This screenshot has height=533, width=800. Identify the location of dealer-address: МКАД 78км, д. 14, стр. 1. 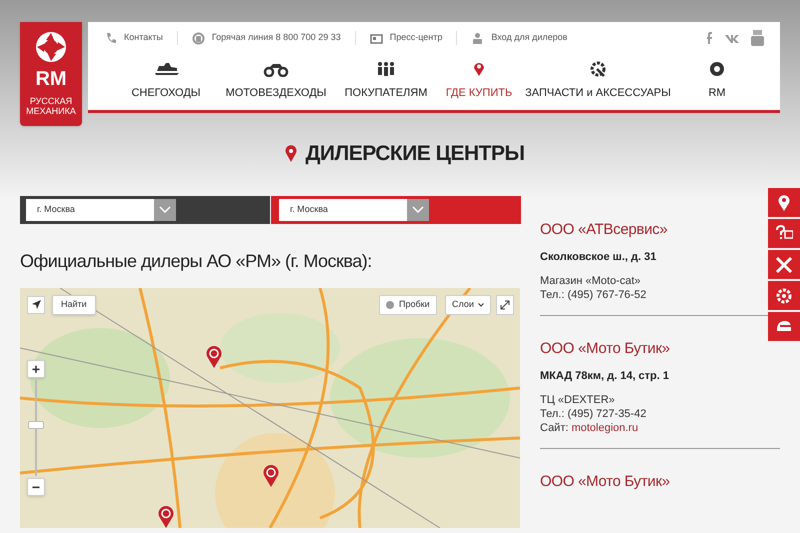
(605, 376).